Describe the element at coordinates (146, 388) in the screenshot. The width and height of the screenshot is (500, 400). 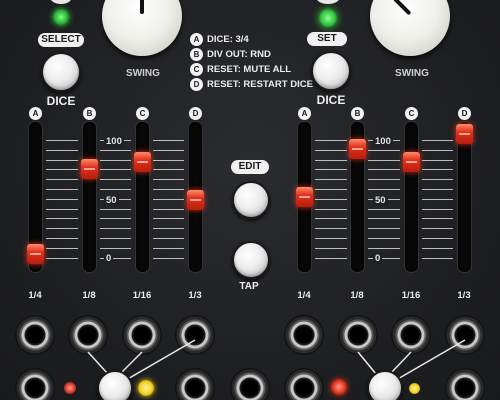
I see `bottom-led-yellow-left` at that location.